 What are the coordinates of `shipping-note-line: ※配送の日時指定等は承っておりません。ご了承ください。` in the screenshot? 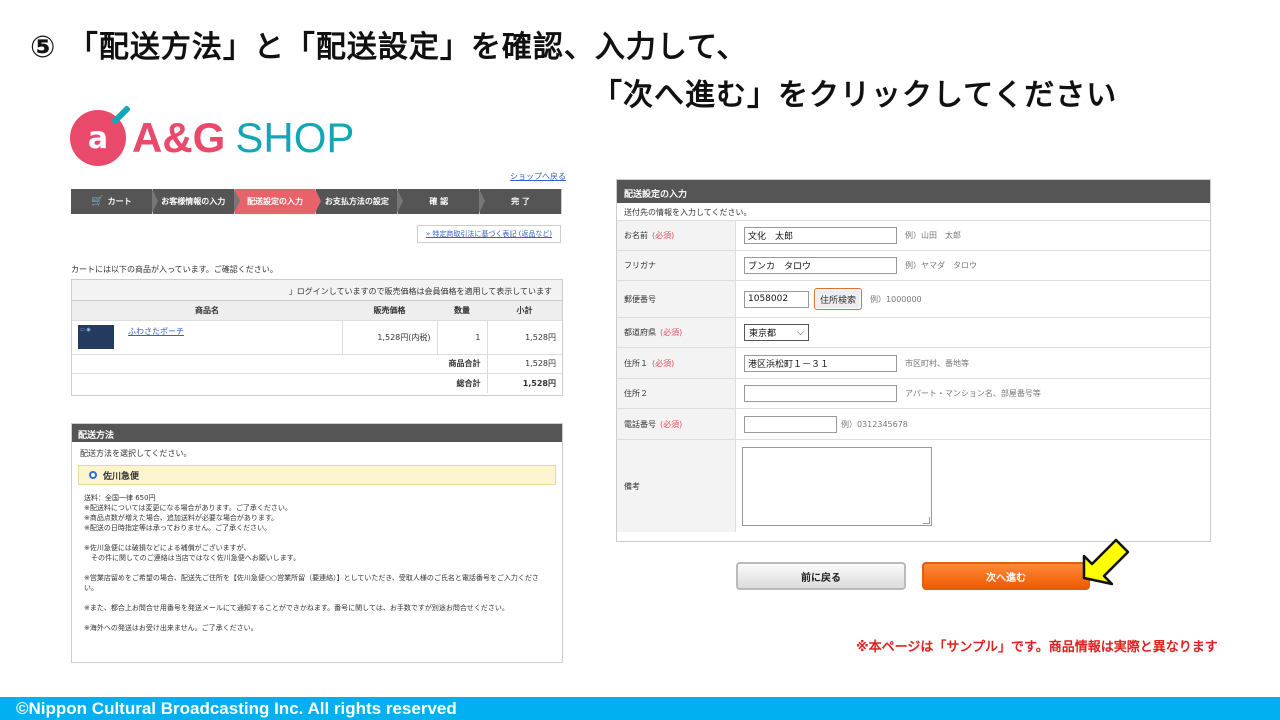 It's located at (178, 528).